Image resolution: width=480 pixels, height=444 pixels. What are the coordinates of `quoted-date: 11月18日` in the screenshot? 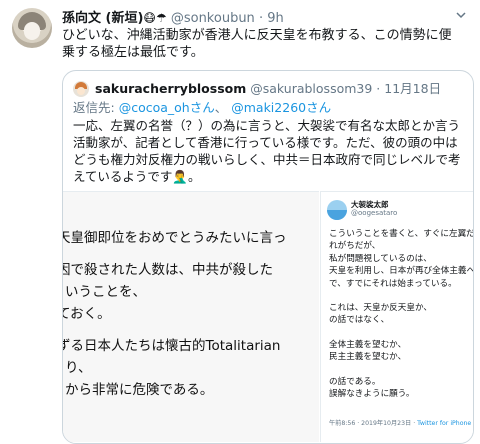 It's located at (413, 88).